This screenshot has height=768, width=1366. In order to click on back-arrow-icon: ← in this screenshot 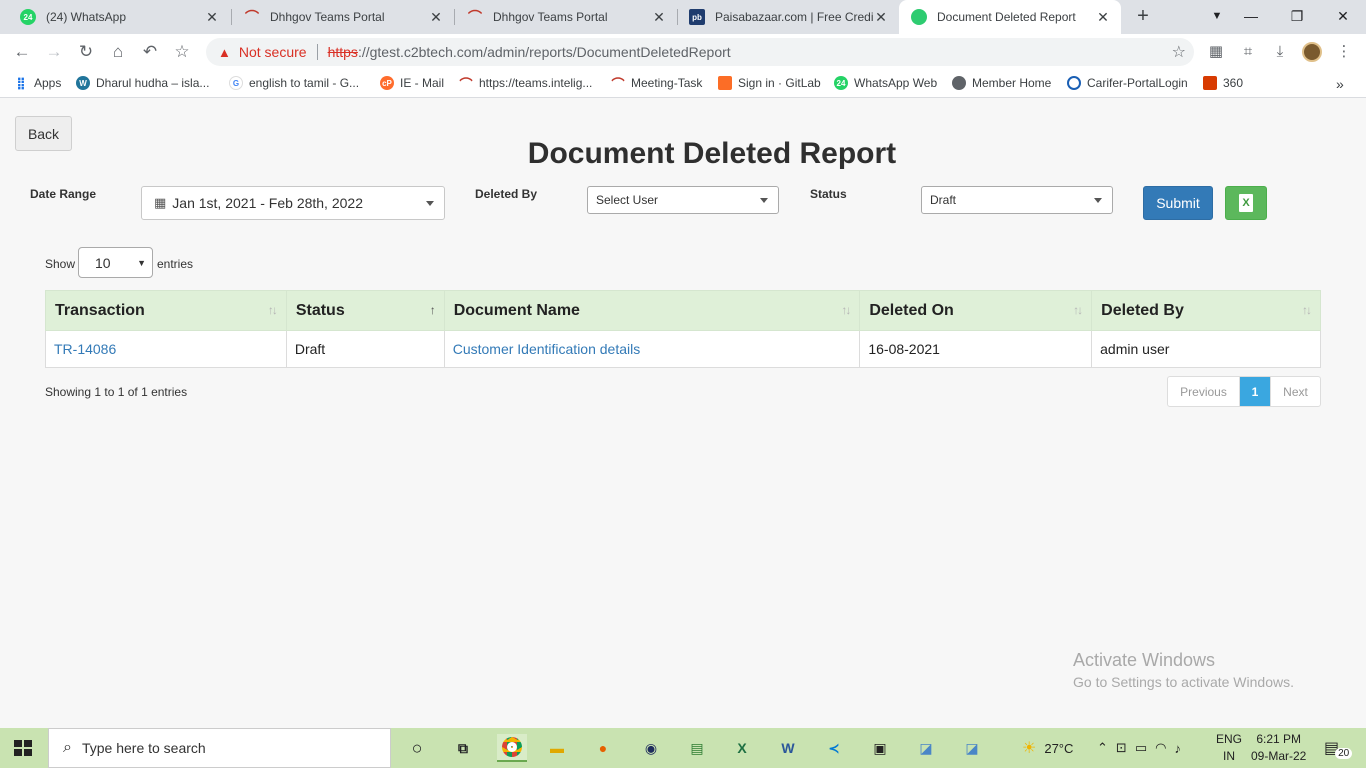, I will do `click(22, 52)`.